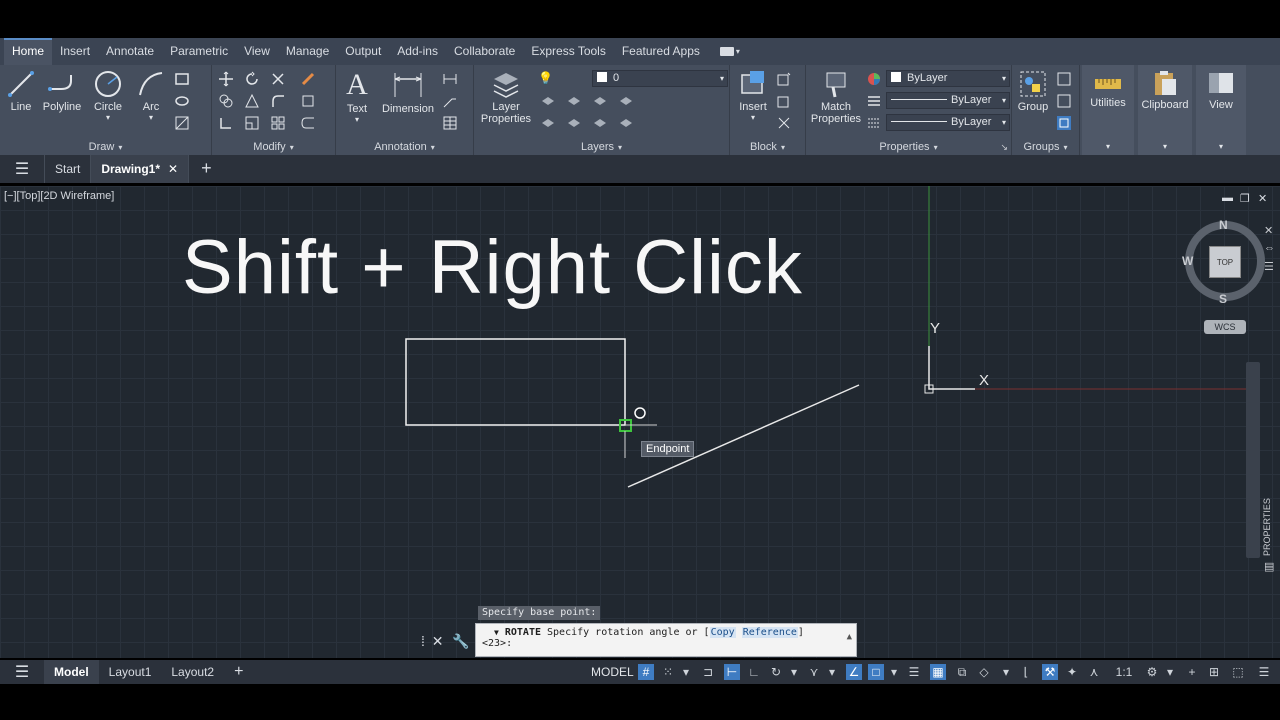 This screenshot has height=720, width=1280. What do you see at coordinates (1165, 110) in the screenshot?
I see `clipboard-button: Clipboard ▾` at bounding box center [1165, 110].